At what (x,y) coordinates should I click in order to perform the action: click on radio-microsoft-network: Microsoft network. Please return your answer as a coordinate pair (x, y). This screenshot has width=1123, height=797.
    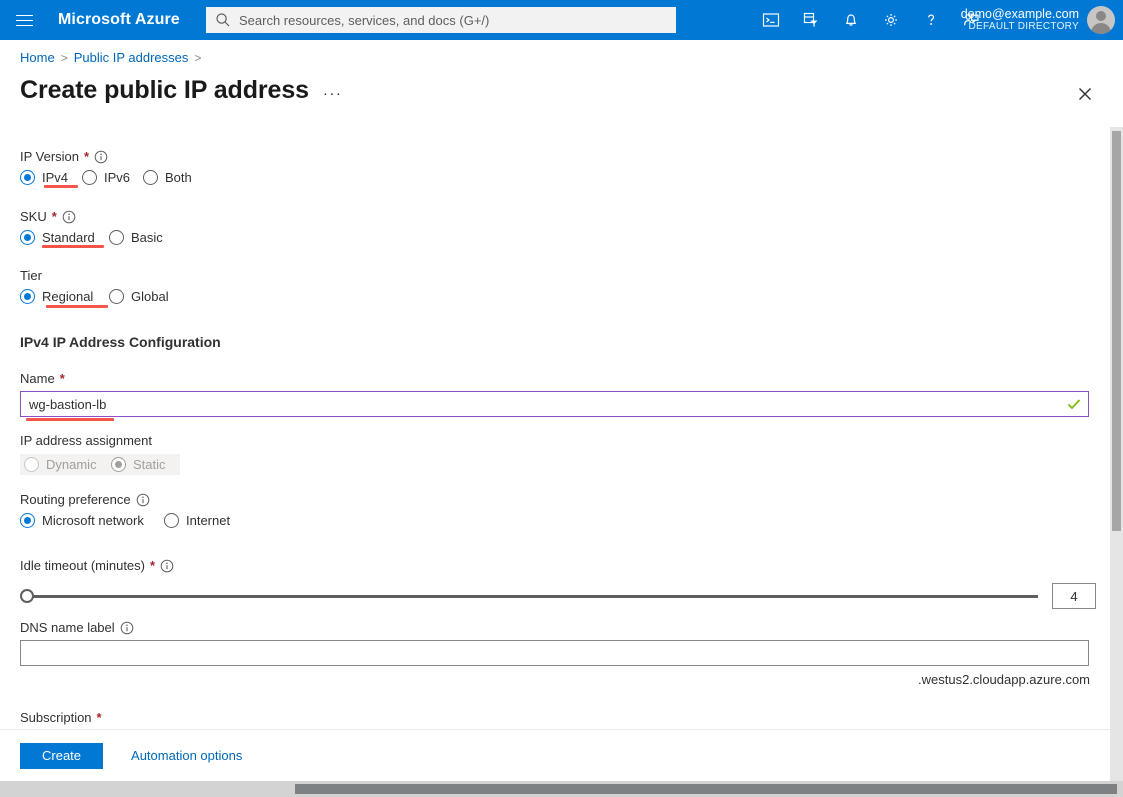
    Looking at the image, I should click on (92, 520).